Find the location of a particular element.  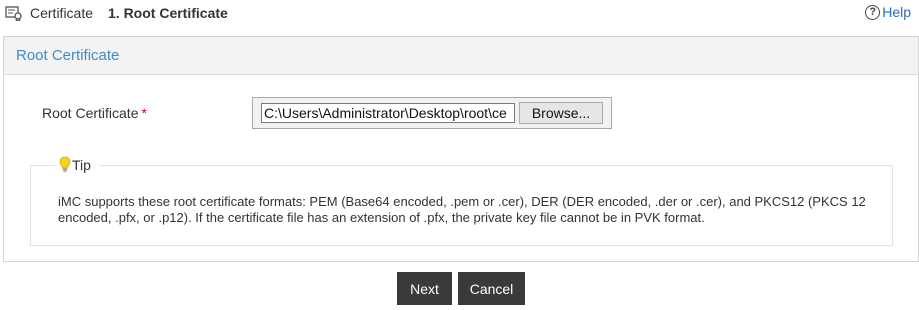

breadcrumb: Certificate 1. Root Certificate ? Help is located at coordinates (459, 14).